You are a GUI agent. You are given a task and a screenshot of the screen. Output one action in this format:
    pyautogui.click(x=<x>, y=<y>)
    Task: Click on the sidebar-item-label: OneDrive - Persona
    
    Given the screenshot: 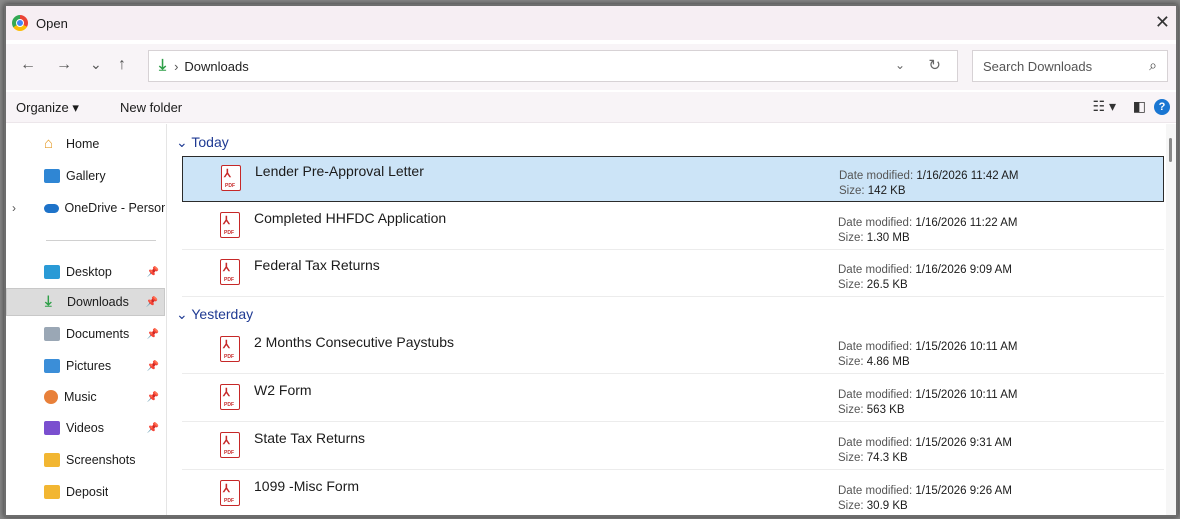 What is the action you would take?
    pyautogui.click(x=114, y=208)
    